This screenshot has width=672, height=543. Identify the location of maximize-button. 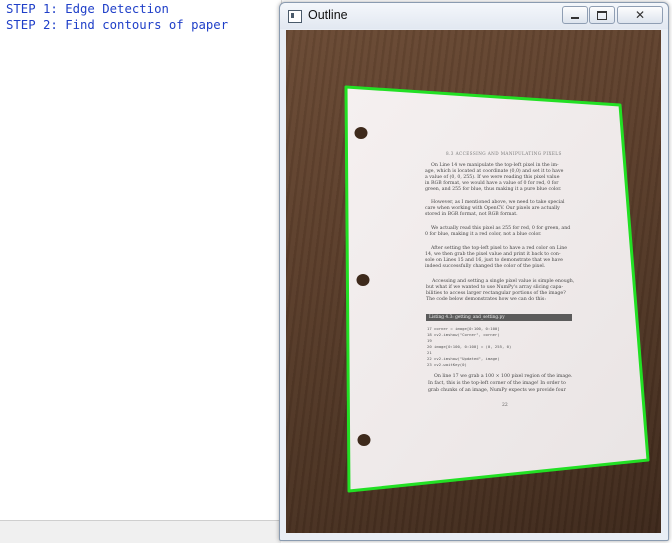
(602, 15).